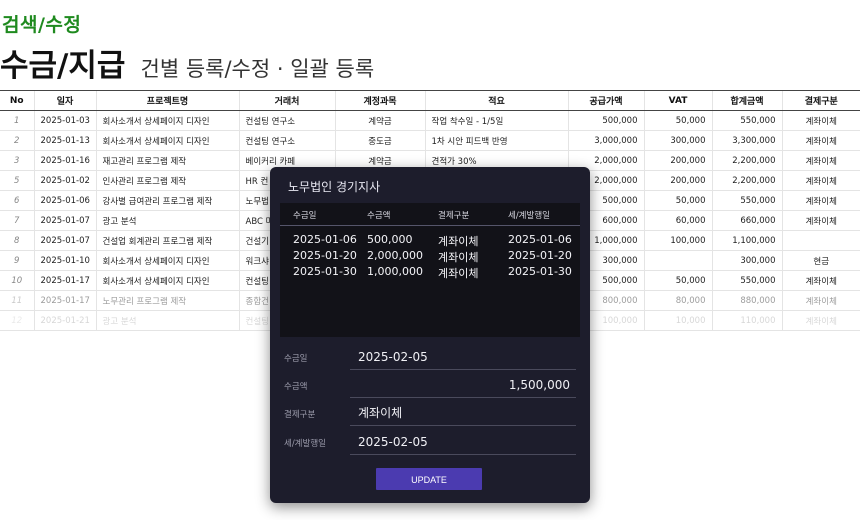  I want to click on payment-method-row: 결제구분 계좌이체, so click(430, 414).